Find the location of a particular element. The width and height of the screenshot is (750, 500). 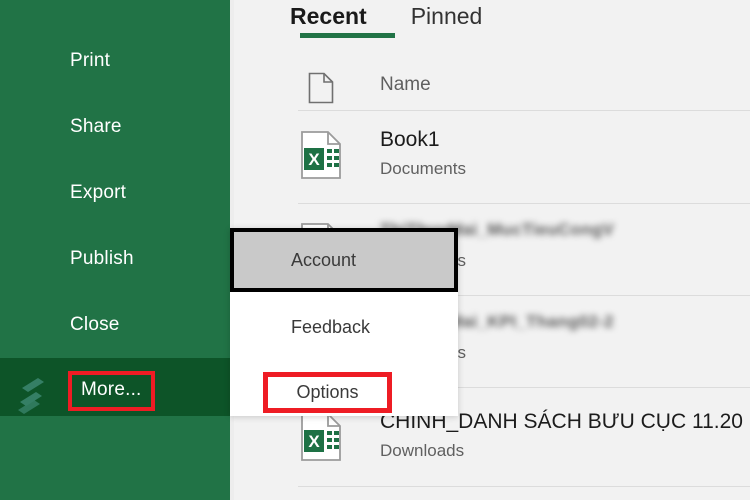

sidebar-item-label: Publish is located at coordinates (102, 258).